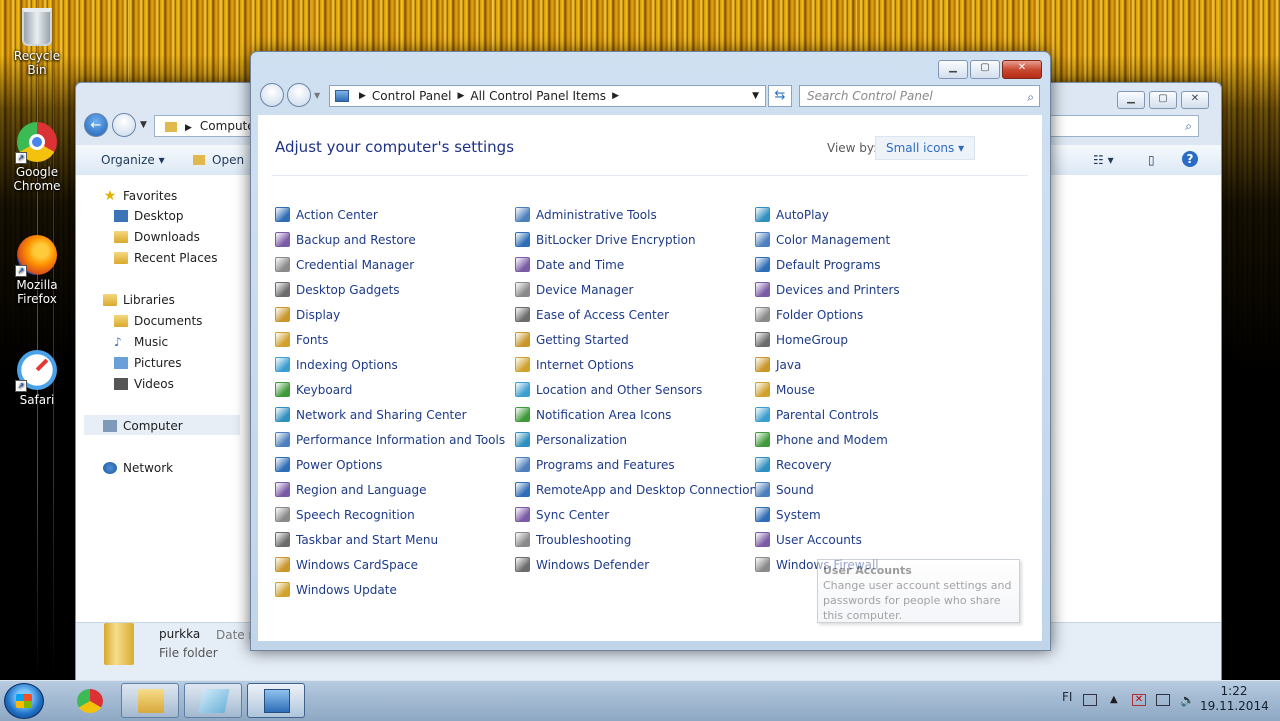  What do you see at coordinates (792, 214) in the screenshot?
I see `cp-item-autoplay: AutoPlay` at bounding box center [792, 214].